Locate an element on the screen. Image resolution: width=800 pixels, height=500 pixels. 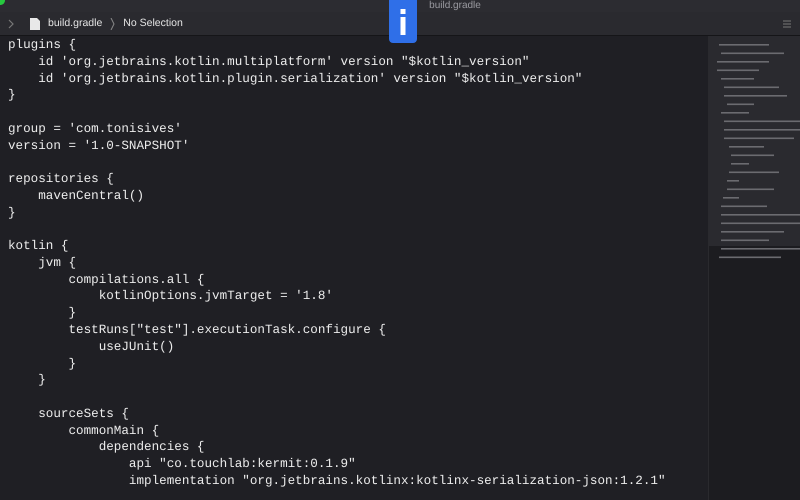
code-line: plugins { is located at coordinates (42, 45).